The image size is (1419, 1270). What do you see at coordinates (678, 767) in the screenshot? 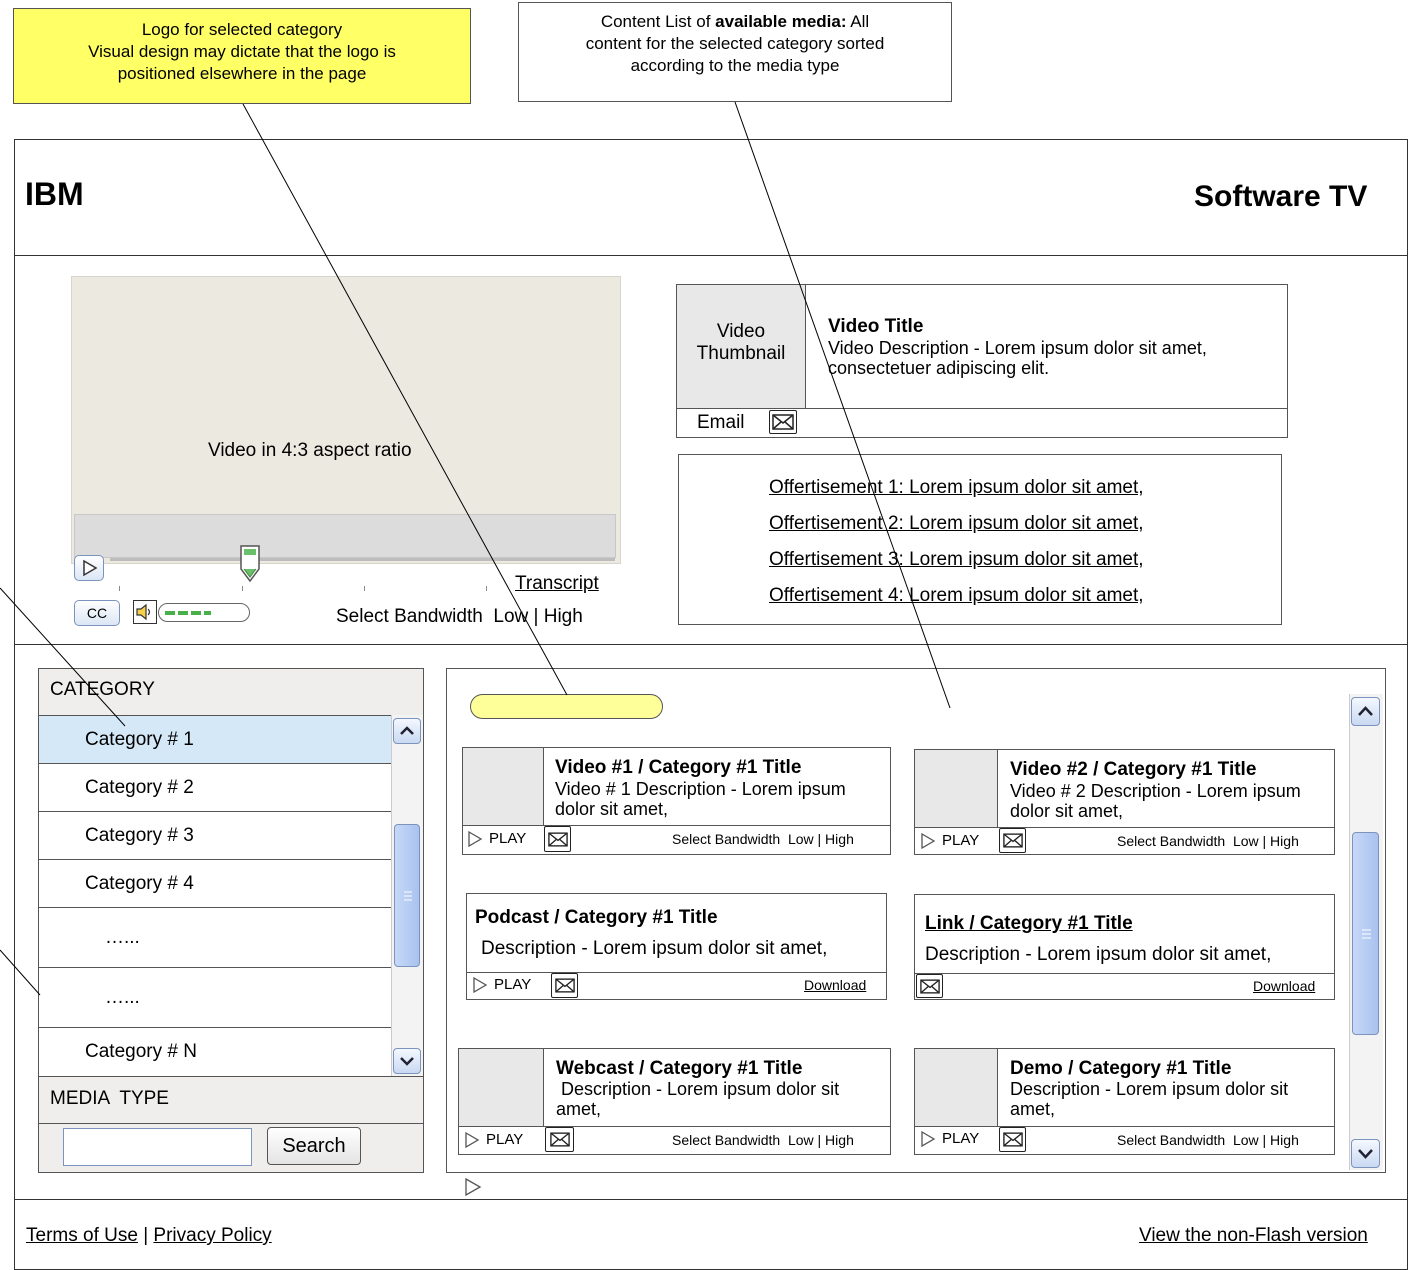
I see `card-title: Video #1 / Category #1 Title` at bounding box center [678, 767].